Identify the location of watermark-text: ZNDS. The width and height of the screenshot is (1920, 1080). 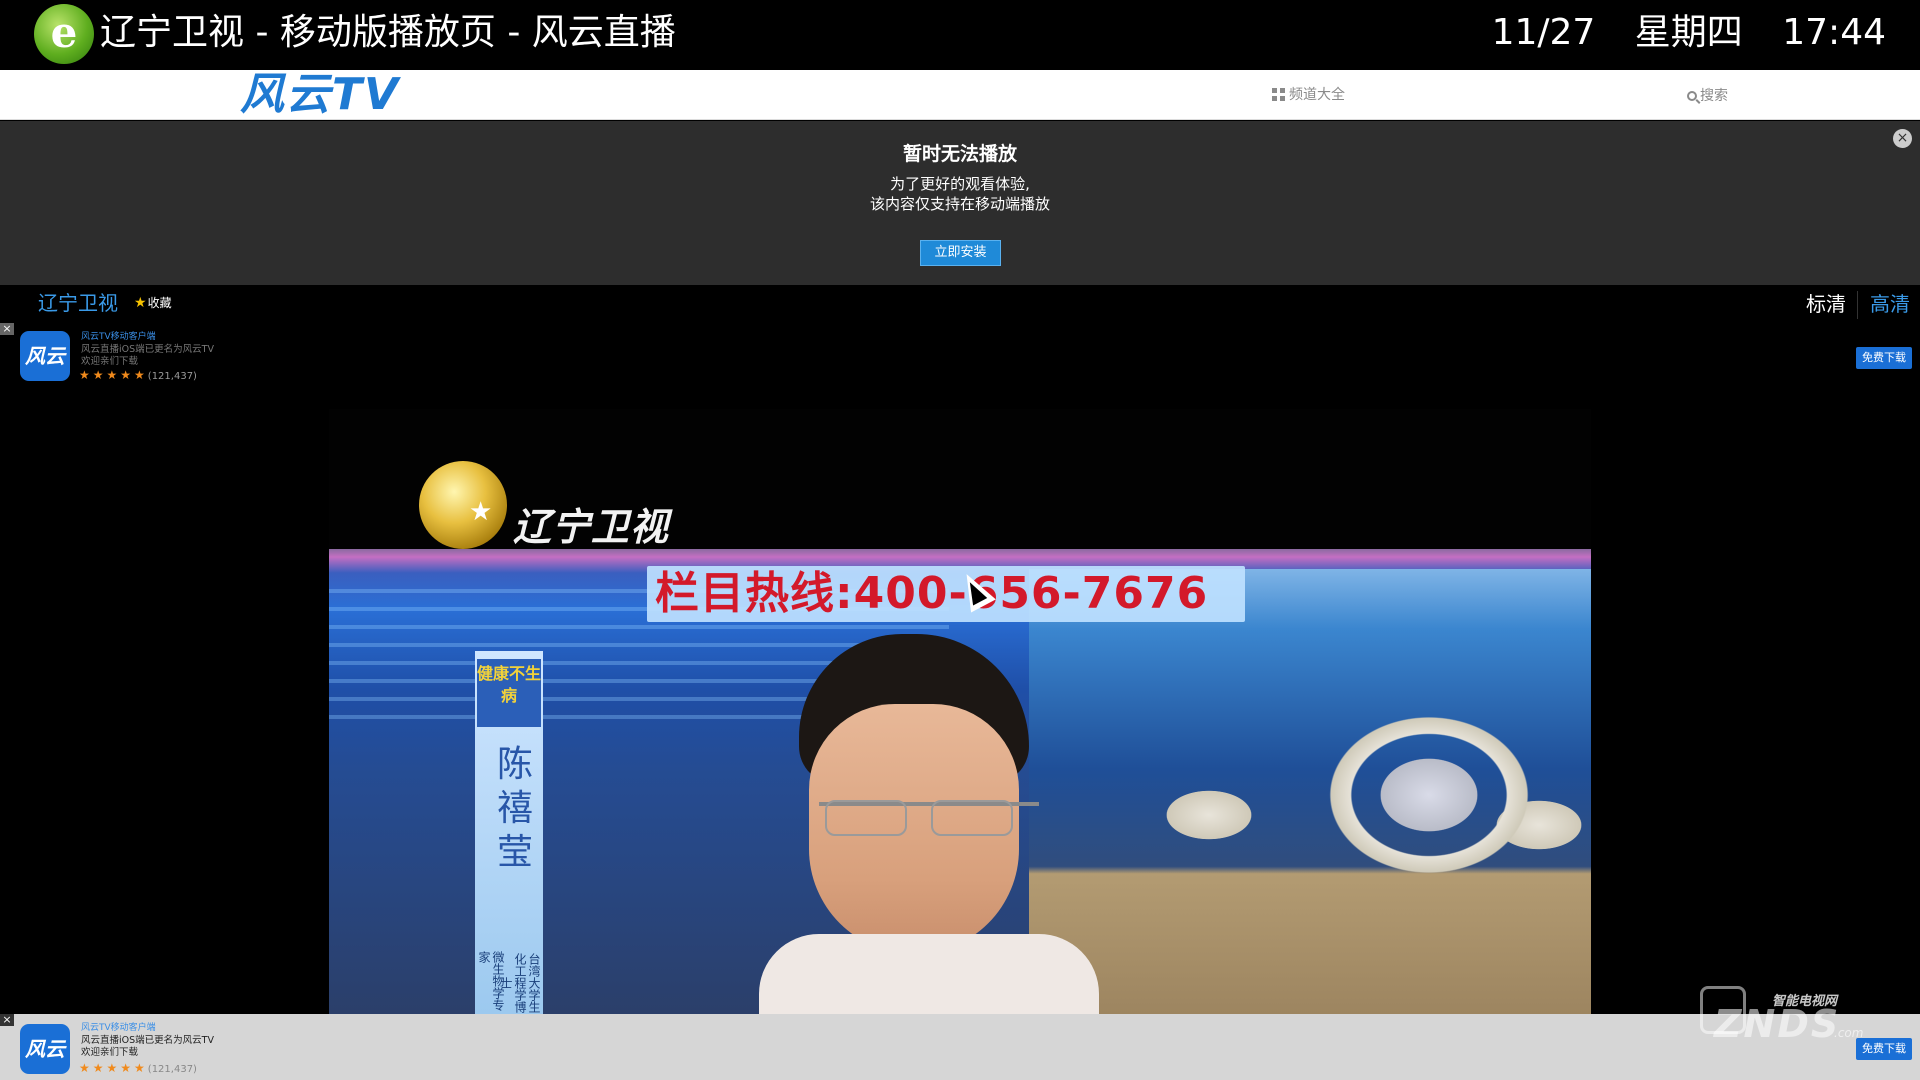
(1777, 1024).